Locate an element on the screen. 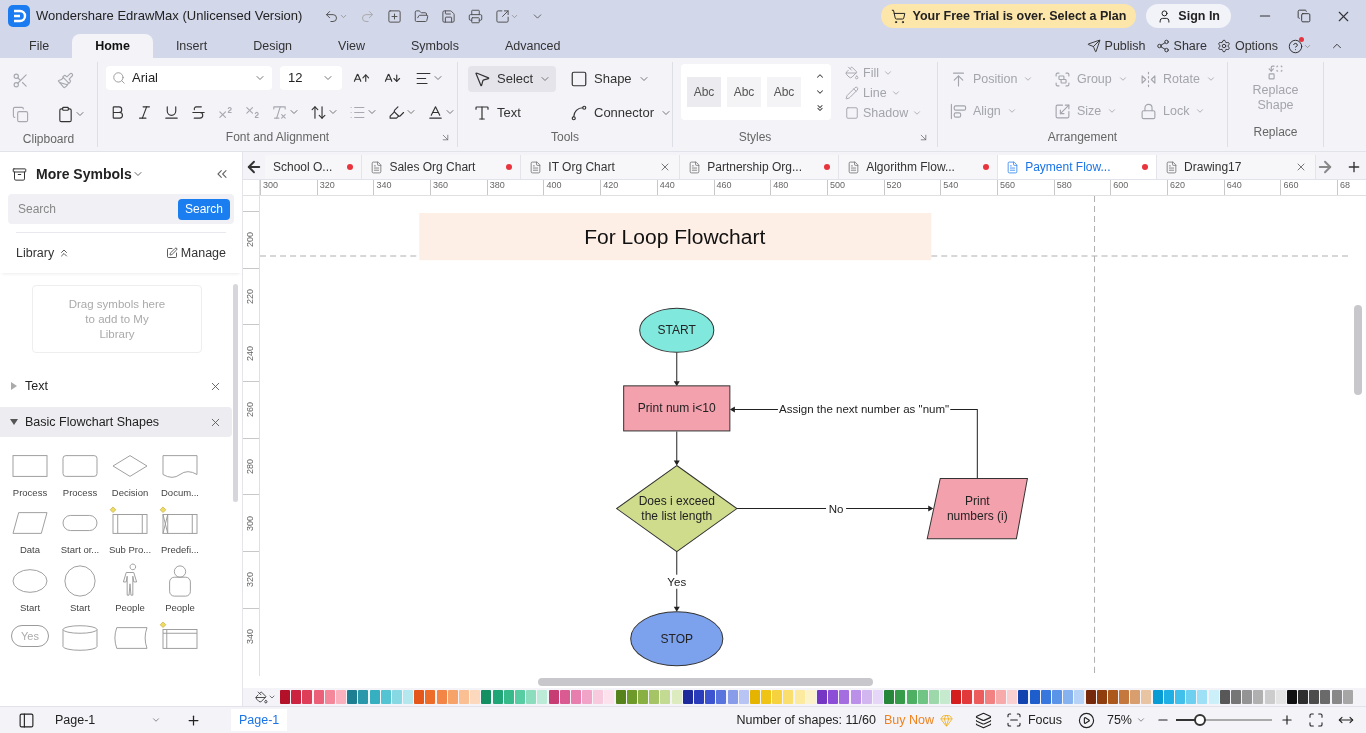 This screenshot has width=1366, height=733. publish-button: Publish is located at coordinates (1116, 46).